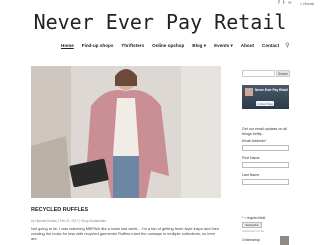 This screenshot has width=320, height=245. I want to click on required-field-note: * = required field, so click(254, 218).